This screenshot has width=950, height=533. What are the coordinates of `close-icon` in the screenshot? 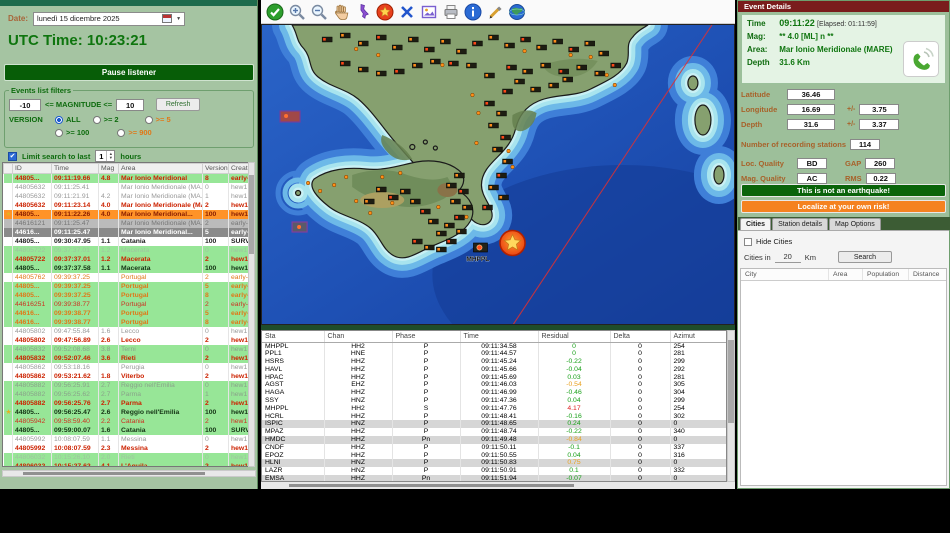 It's located at (406, 11).